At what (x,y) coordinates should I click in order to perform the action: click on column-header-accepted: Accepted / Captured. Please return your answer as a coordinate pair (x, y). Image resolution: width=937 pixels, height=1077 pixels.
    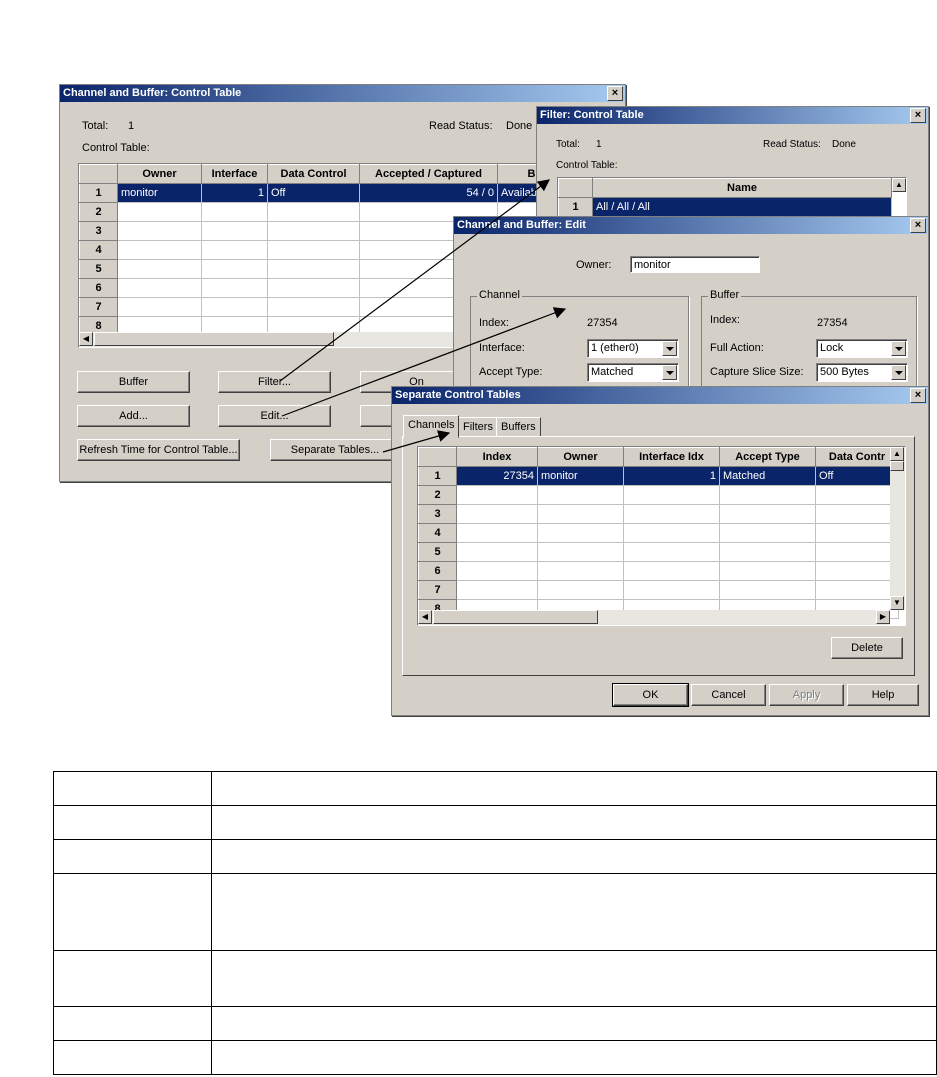
    Looking at the image, I should click on (428, 174).